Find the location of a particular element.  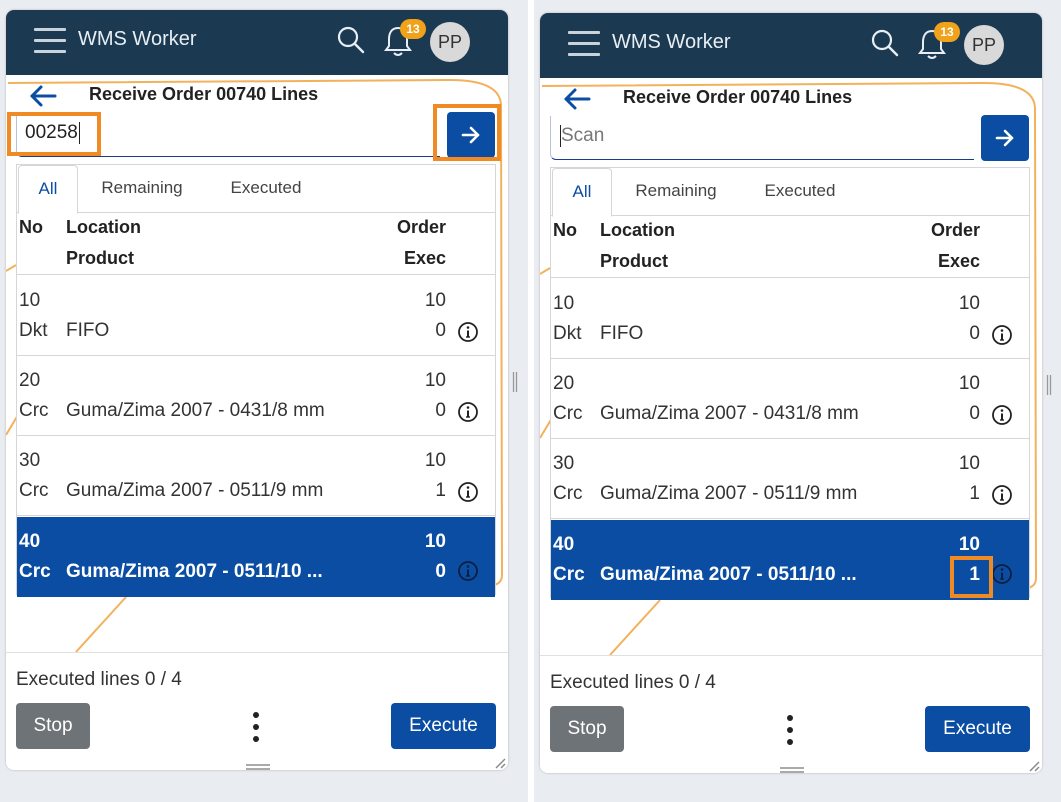

notification-badge: 13 is located at coordinates (413, 29).